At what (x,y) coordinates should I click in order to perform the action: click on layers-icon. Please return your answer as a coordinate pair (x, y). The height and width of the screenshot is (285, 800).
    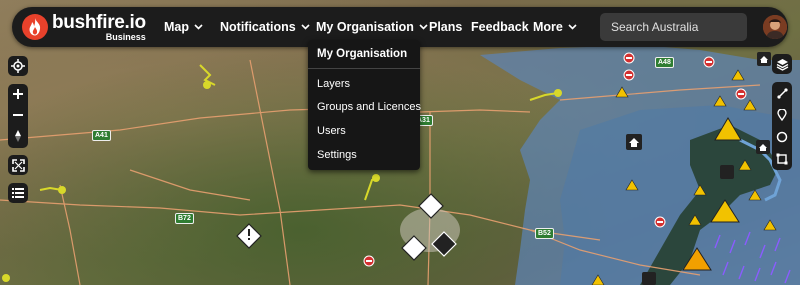
    Looking at the image, I should click on (782, 64).